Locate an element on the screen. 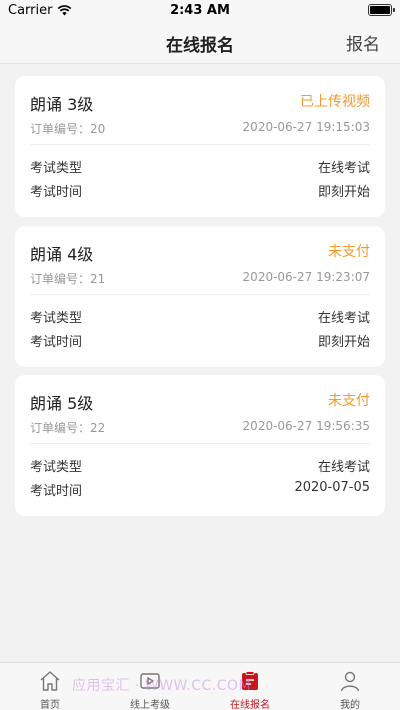 This screenshot has height=710, width=400. tab-label: 在线报名 is located at coordinates (250, 705).